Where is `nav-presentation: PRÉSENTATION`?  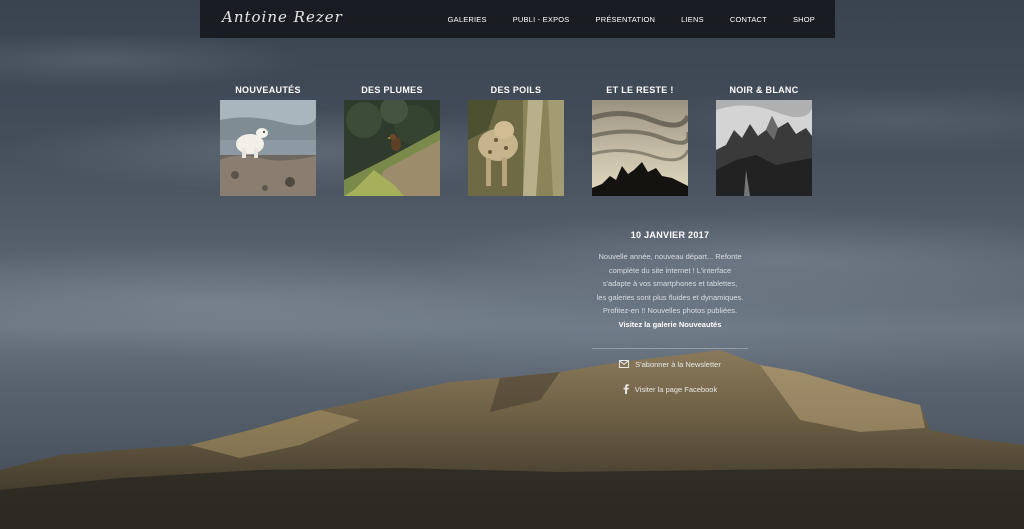
nav-presentation: PRÉSENTATION is located at coordinates (626, 19).